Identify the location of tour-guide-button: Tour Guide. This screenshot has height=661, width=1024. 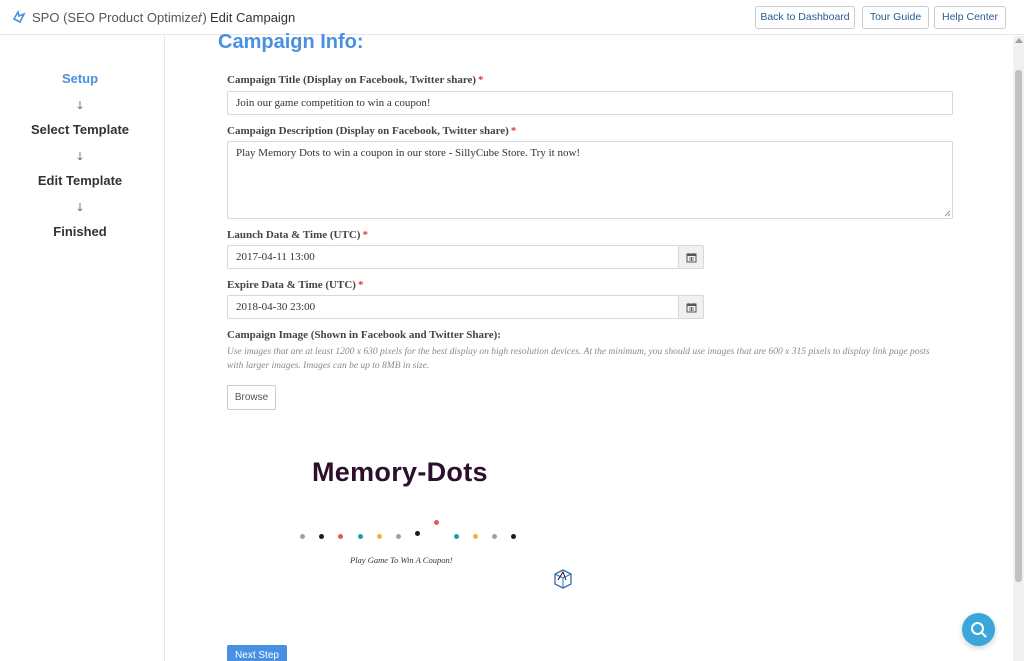
(895, 17).